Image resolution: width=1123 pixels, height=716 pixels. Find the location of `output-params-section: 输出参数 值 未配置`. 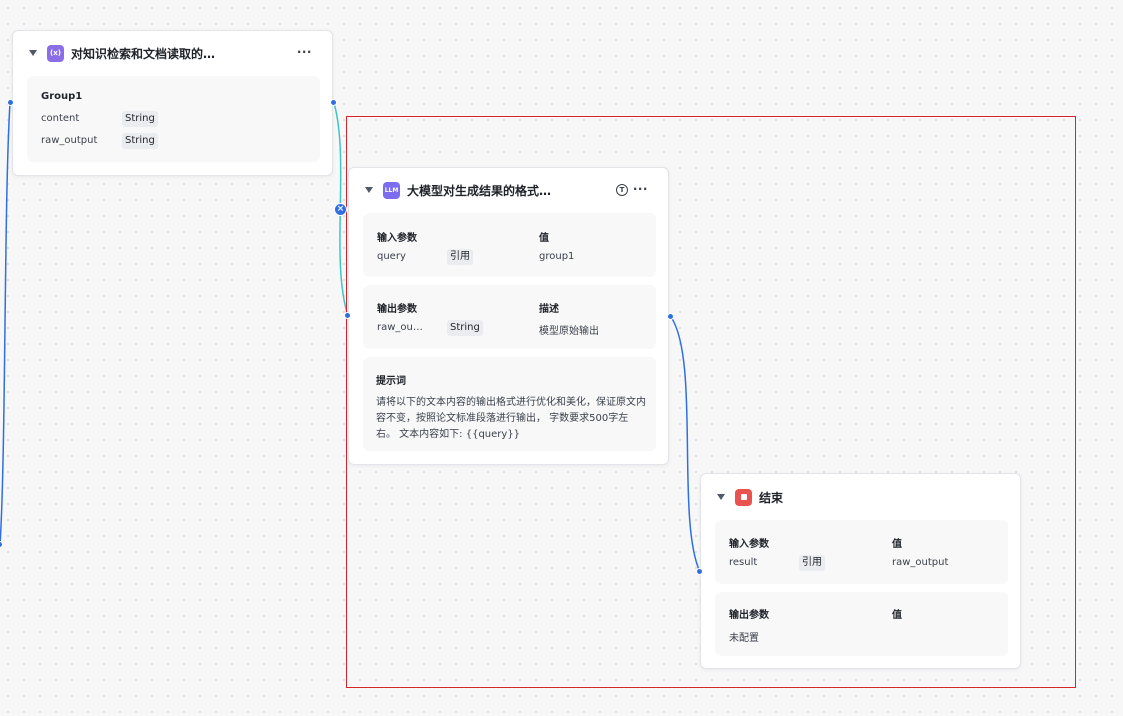

output-params-section: 输出参数 值 未配置 is located at coordinates (861, 624).